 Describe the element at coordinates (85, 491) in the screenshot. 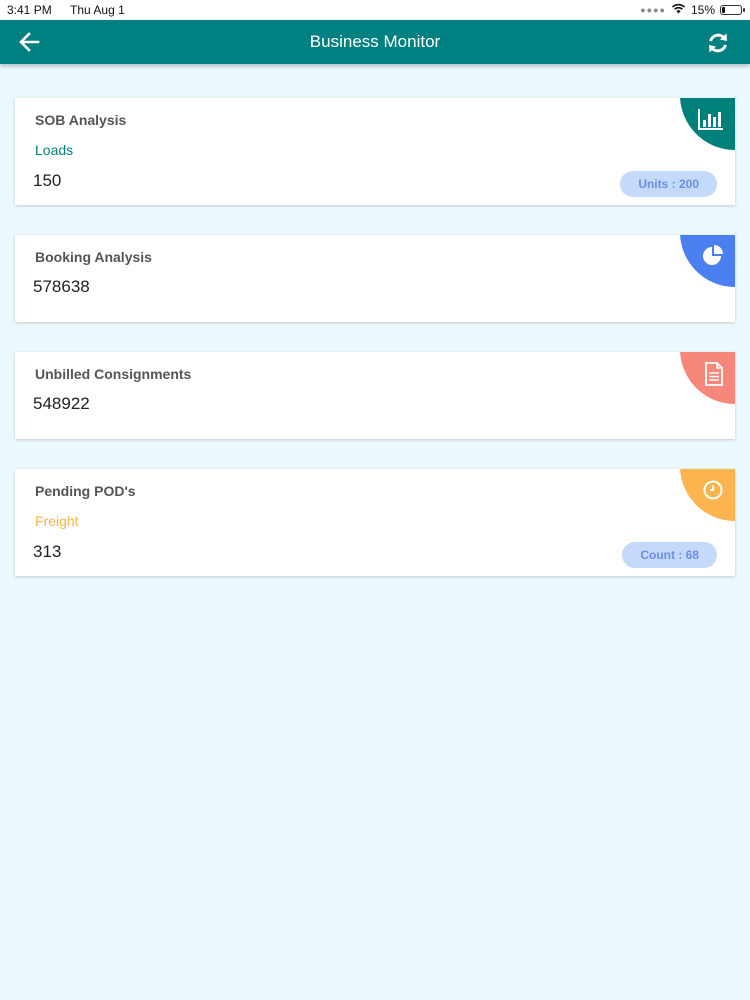

I see `card-title: Pending POD's` at that location.